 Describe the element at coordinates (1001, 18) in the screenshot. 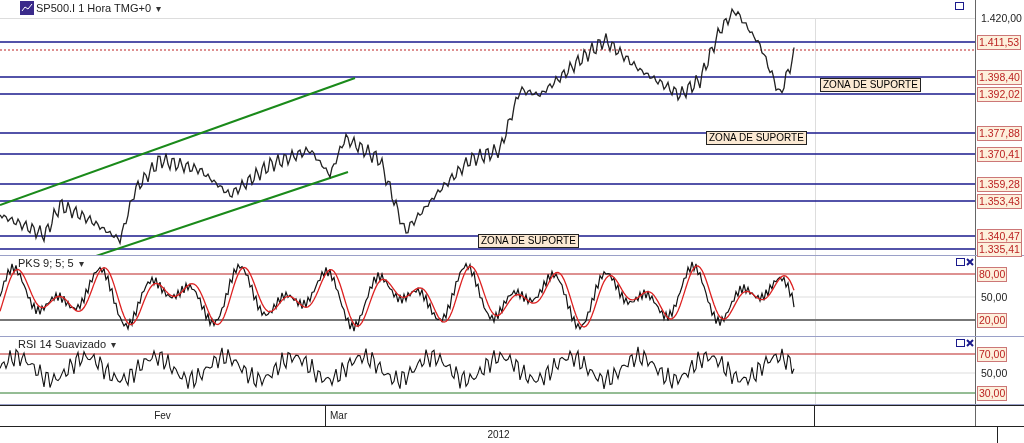

I see `axis-tick: 1.420,00` at that location.